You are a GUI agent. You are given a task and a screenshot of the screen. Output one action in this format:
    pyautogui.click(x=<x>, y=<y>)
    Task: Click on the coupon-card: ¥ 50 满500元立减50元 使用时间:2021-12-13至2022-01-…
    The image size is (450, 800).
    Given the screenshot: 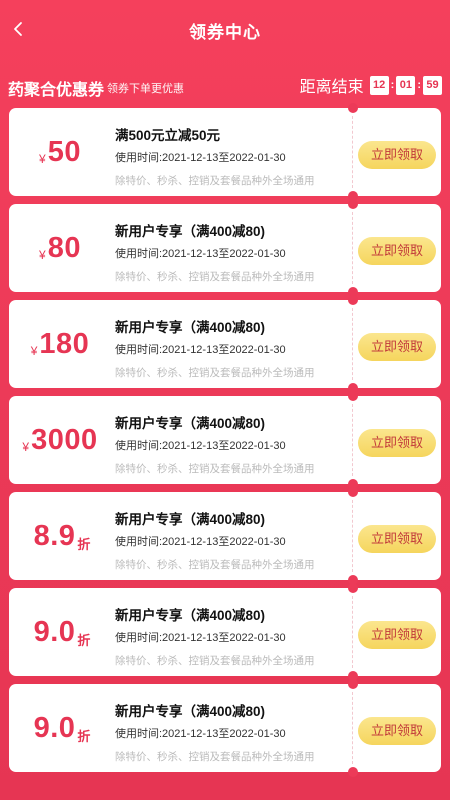 What is the action you would take?
    pyautogui.click(x=225, y=152)
    